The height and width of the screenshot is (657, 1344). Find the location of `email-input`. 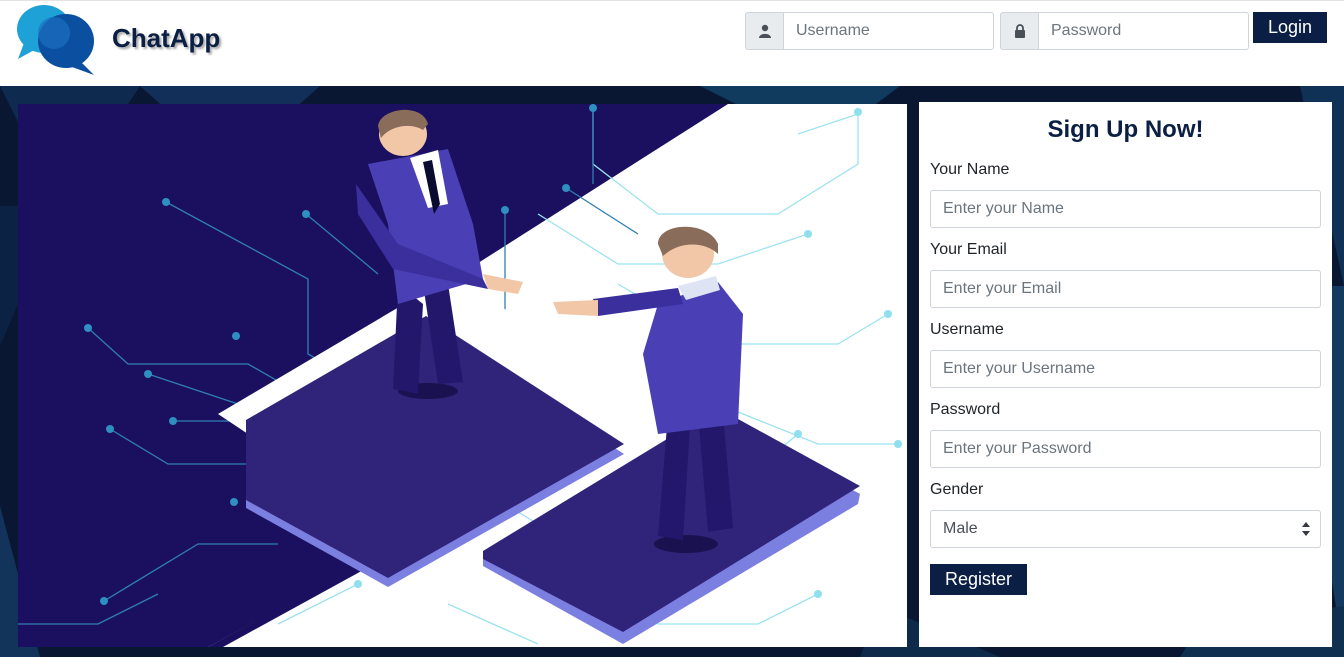

email-input is located at coordinates (1125, 289).